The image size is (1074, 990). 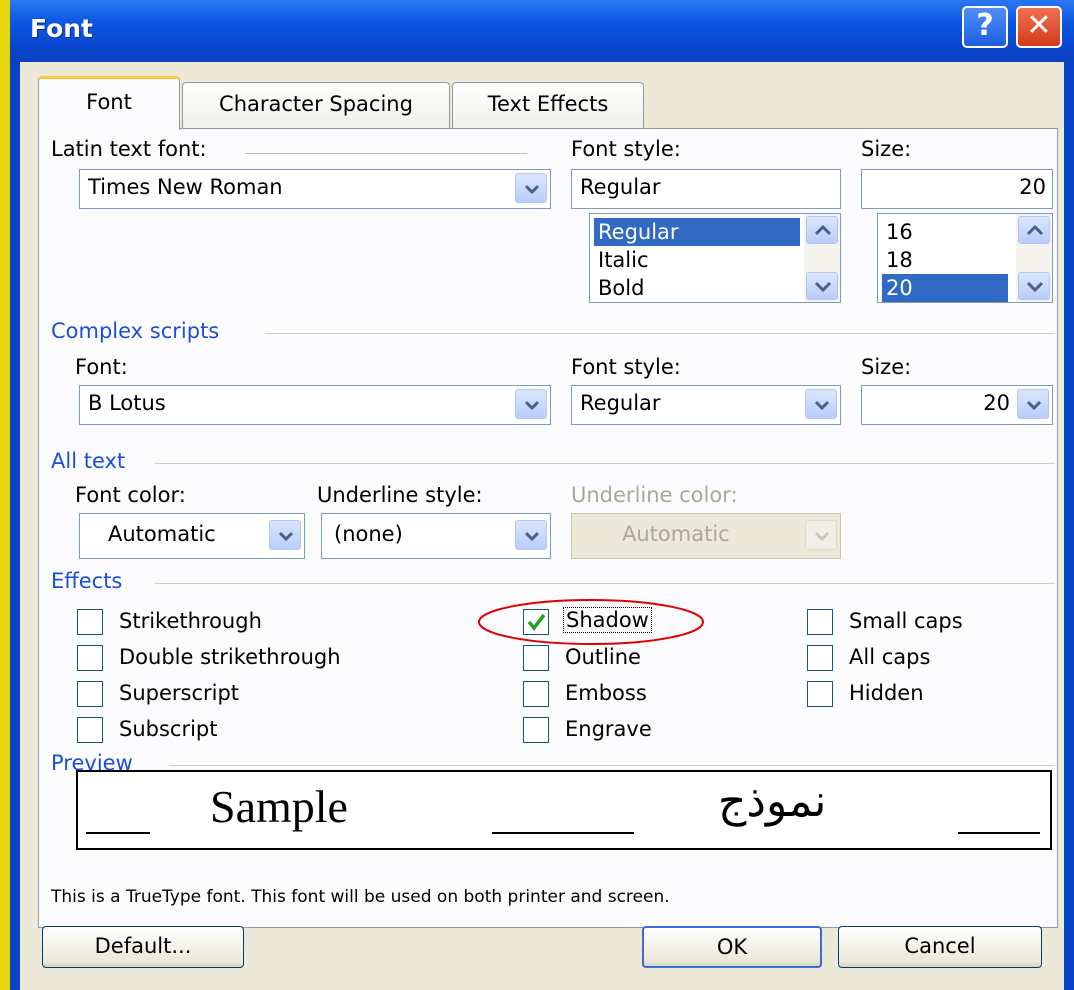 What do you see at coordinates (889, 657) in the screenshot?
I see `all-caps-label: All caps` at bounding box center [889, 657].